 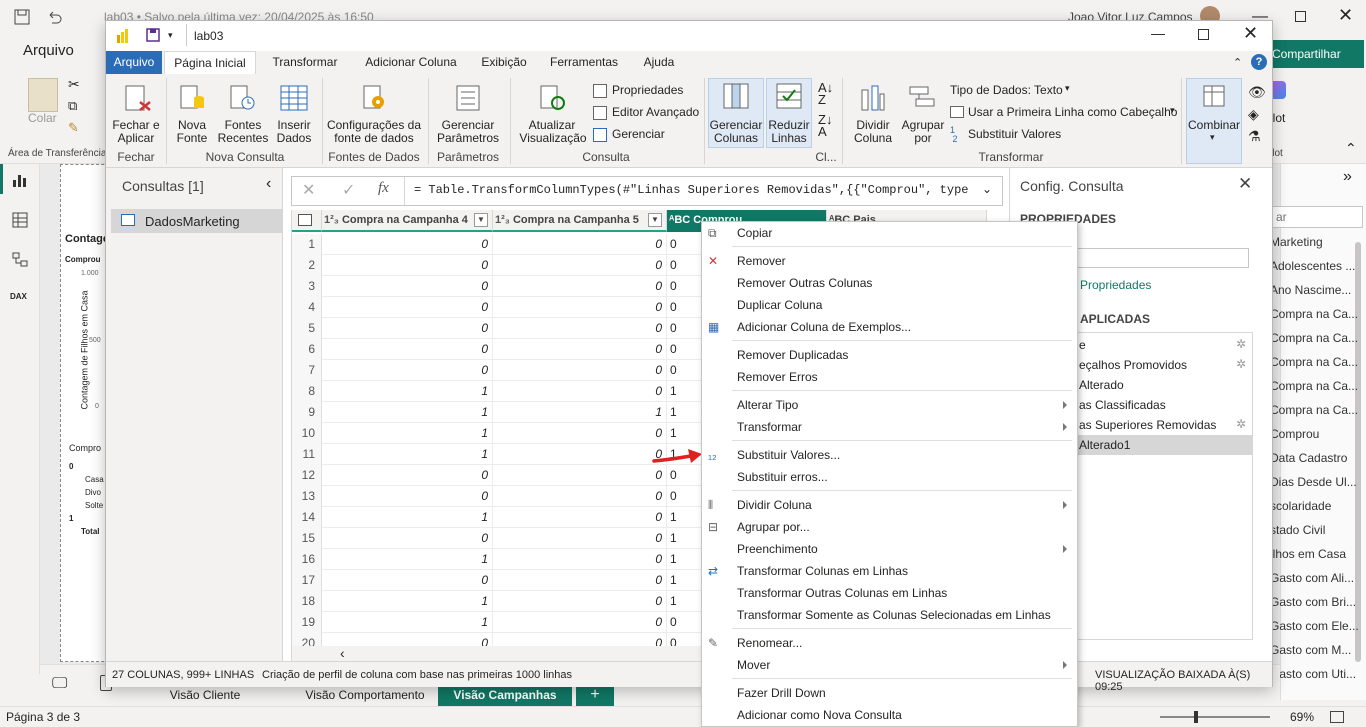 I want to click on field-item: ilhos em Casa, so click(x=1308, y=554).